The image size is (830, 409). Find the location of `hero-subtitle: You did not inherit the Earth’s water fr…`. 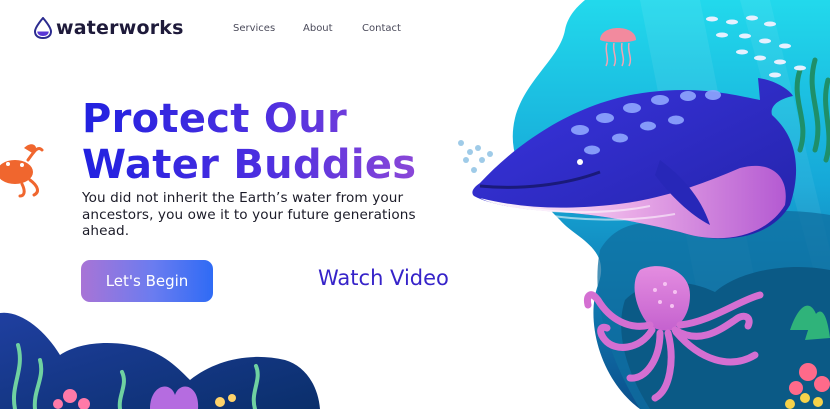

hero-subtitle: You did not inherit the Earth’s water fr… is located at coordinates (249, 214).